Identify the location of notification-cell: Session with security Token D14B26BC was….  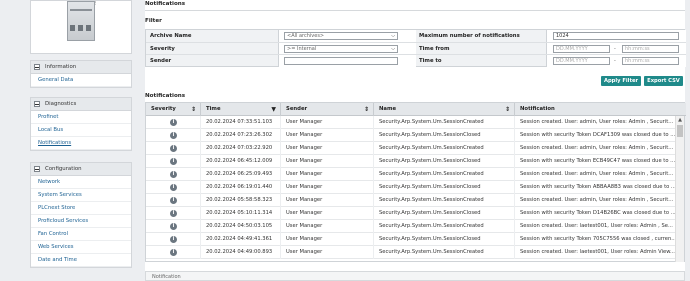
(595, 213).